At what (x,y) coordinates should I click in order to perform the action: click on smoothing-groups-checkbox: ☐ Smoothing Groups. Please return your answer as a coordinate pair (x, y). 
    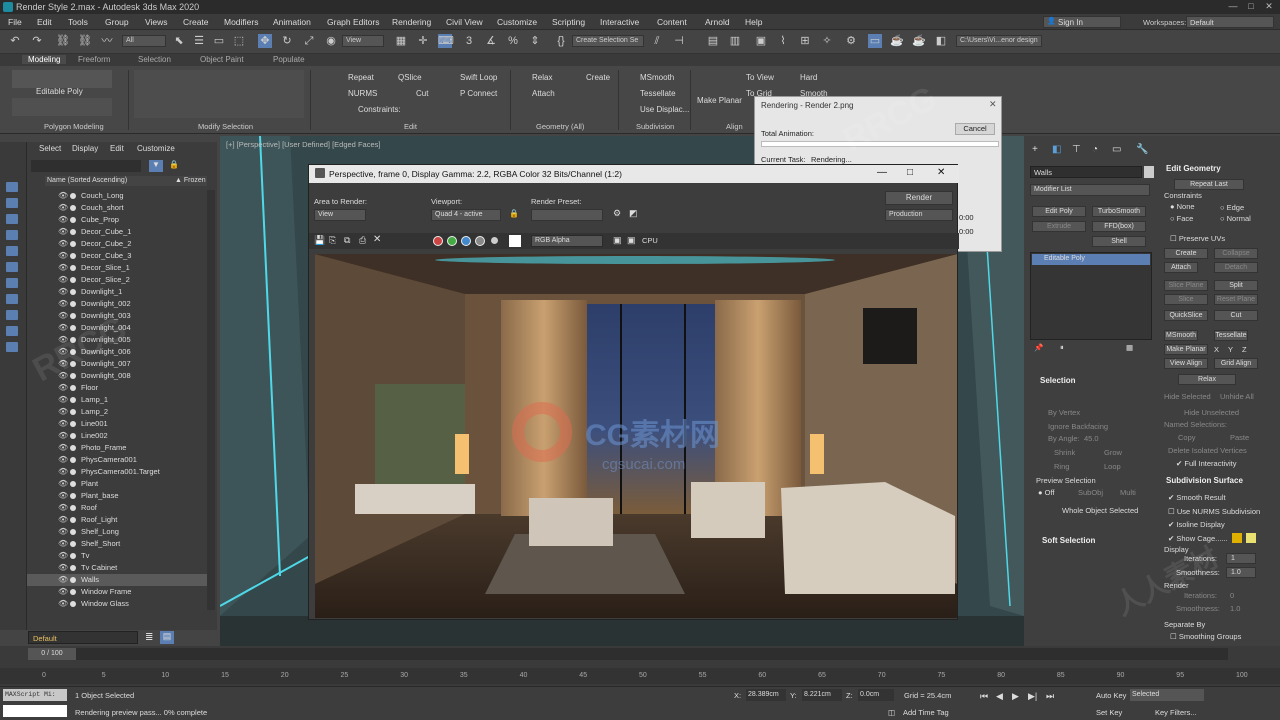
    Looking at the image, I should click on (1205, 636).